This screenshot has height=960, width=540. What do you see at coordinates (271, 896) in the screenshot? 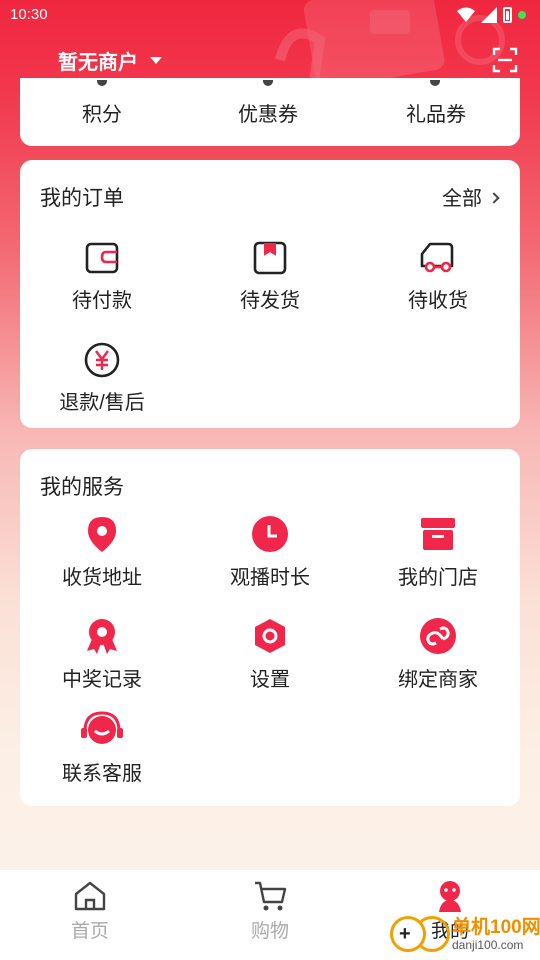
I see `cart-icon` at bounding box center [271, 896].